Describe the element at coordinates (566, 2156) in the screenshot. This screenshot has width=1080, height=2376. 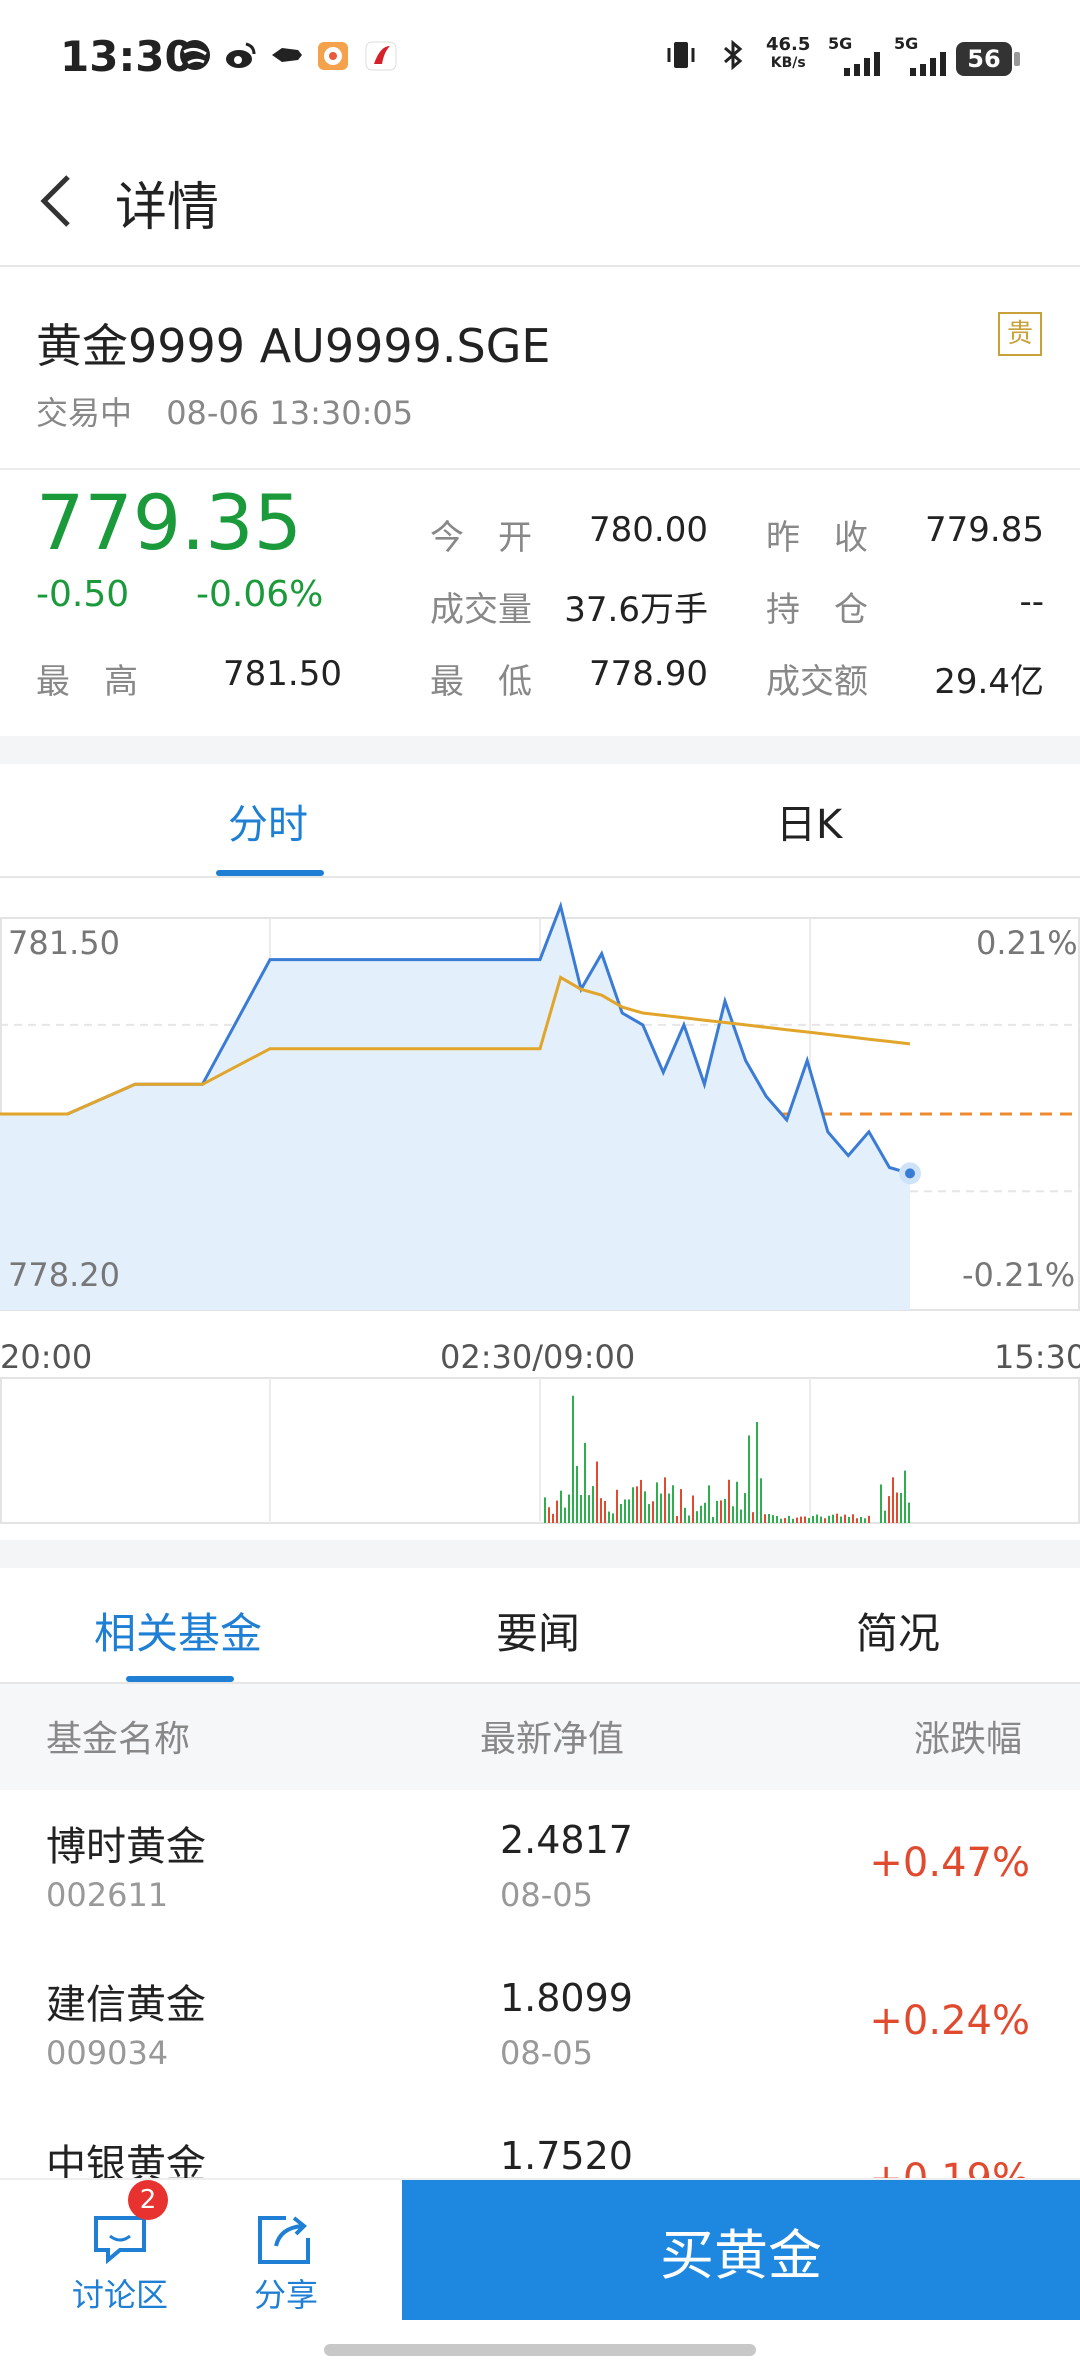
I see `fund-nav: 1.7520` at that location.